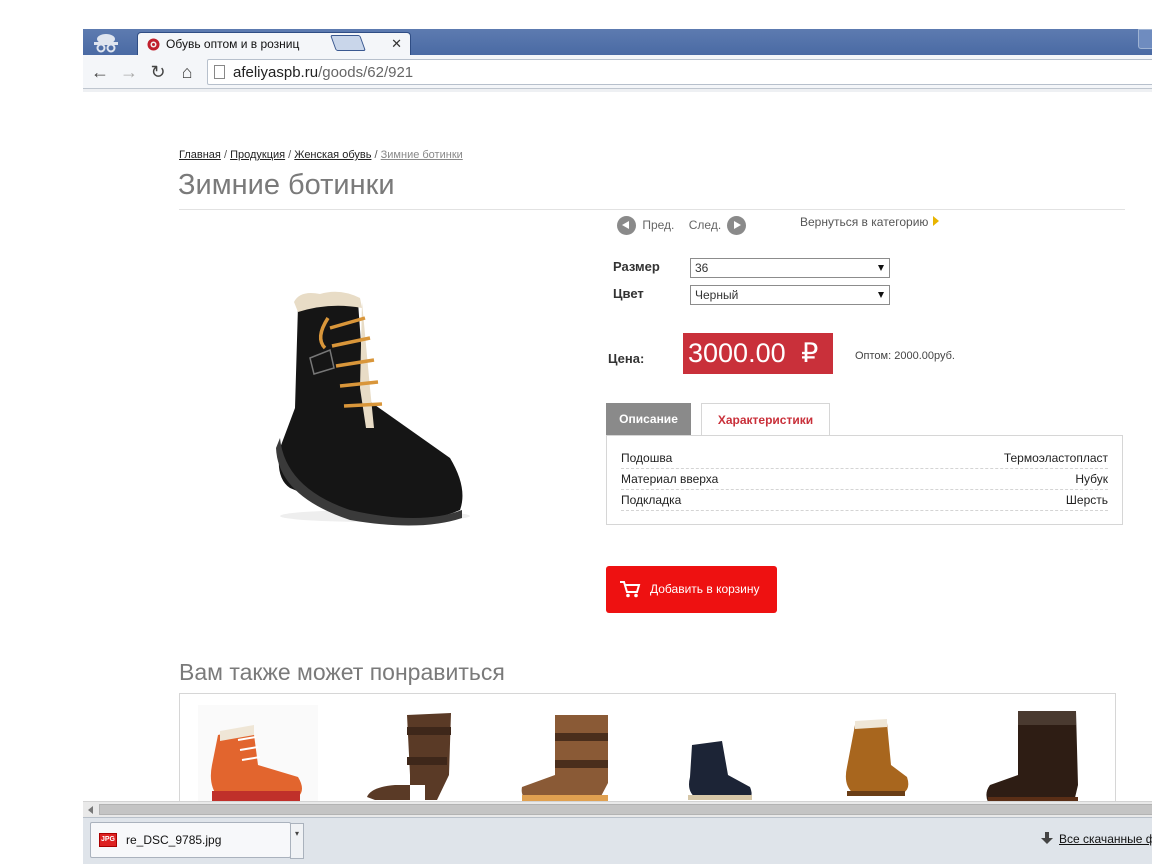  What do you see at coordinates (158, 72) in the screenshot?
I see `reload-icon: ↻` at bounding box center [158, 72].